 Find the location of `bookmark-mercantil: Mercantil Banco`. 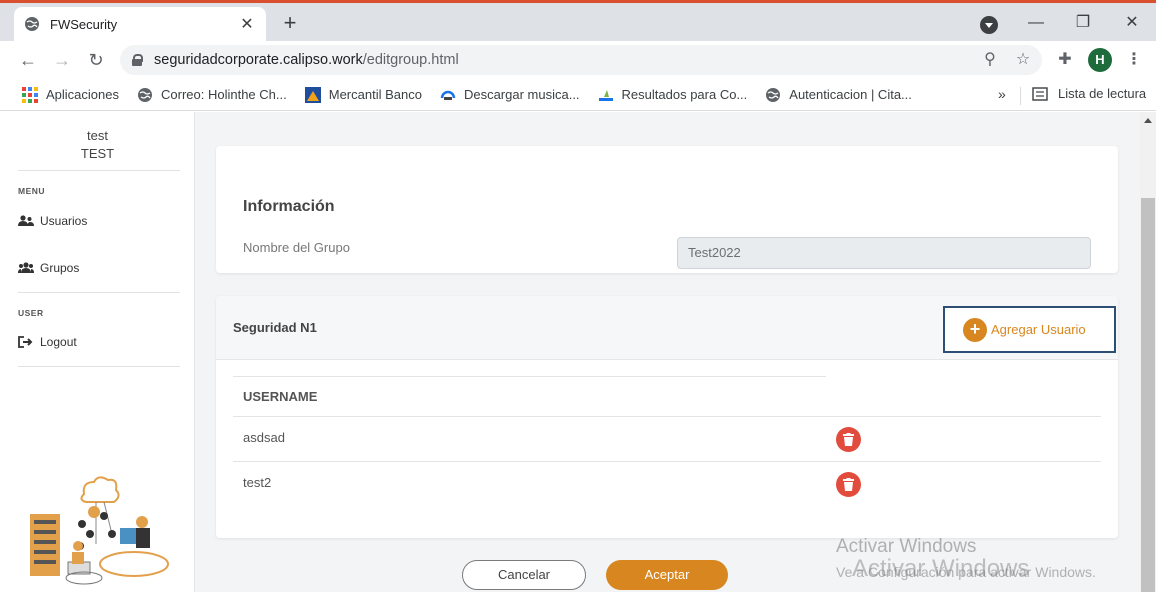

bookmark-mercantil: Mercantil Banco is located at coordinates (363, 94).